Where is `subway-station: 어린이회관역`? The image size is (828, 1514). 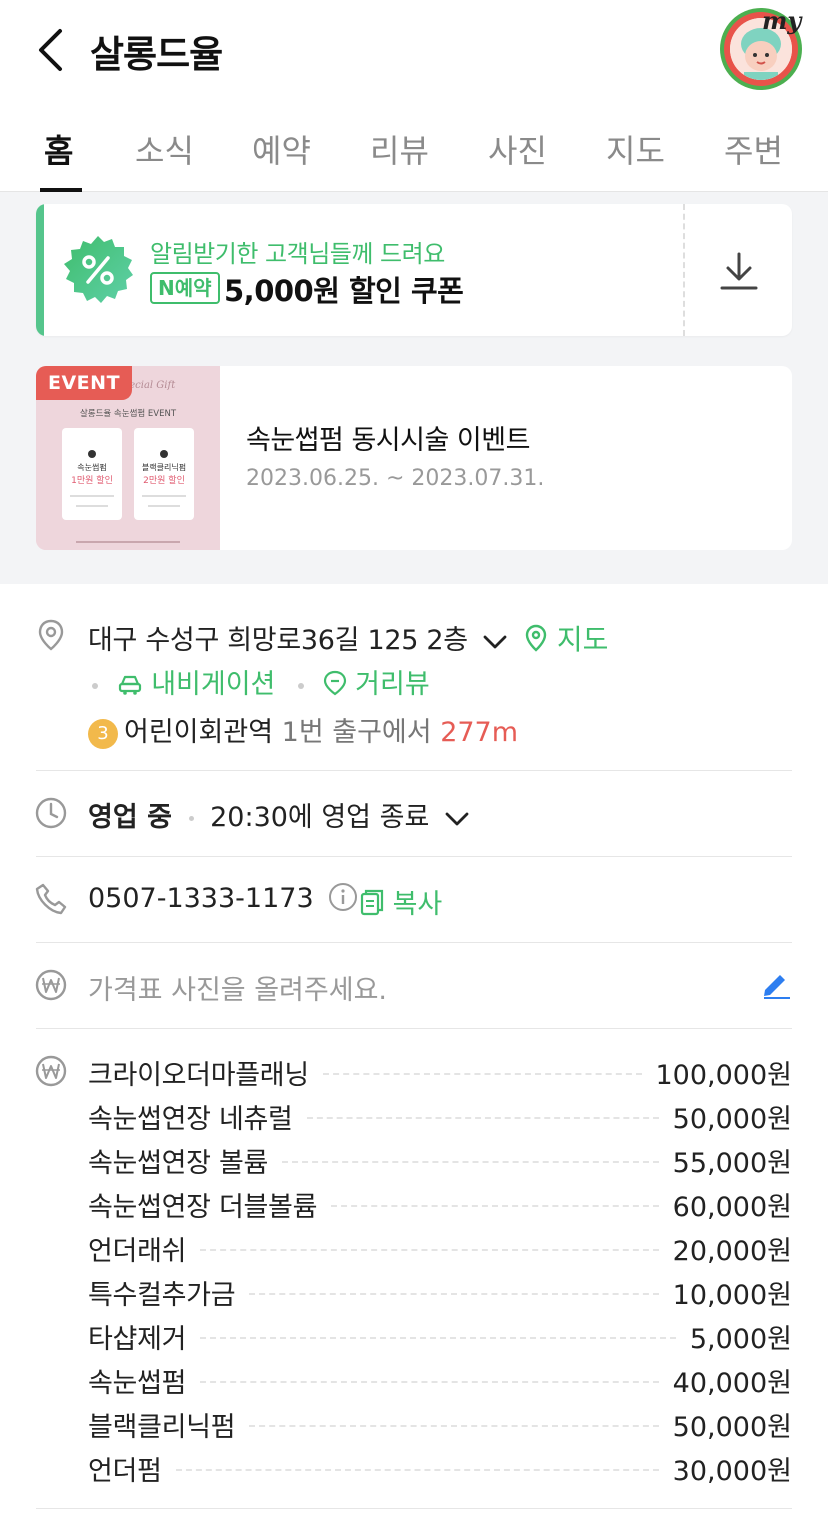 subway-station: 어린이회관역 is located at coordinates (199, 732).